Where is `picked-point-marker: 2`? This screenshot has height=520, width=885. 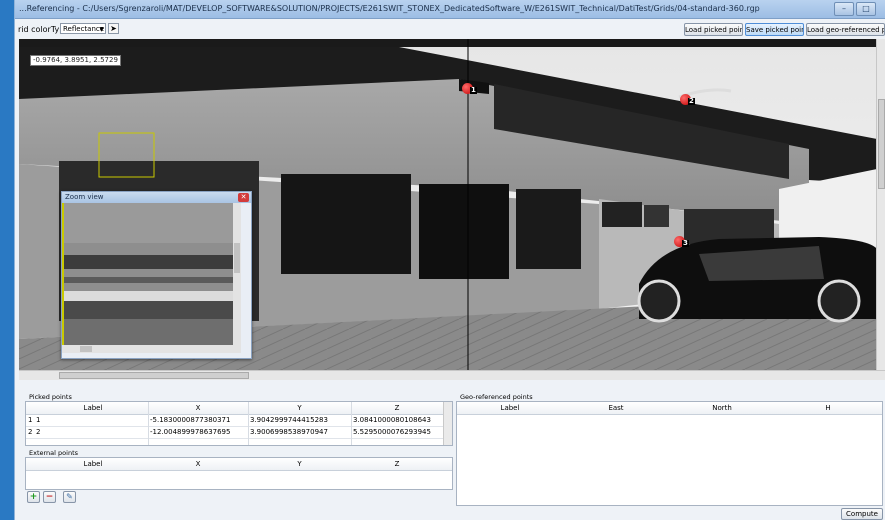
picked-point-marker: 2 is located at coordinates (687, 99).